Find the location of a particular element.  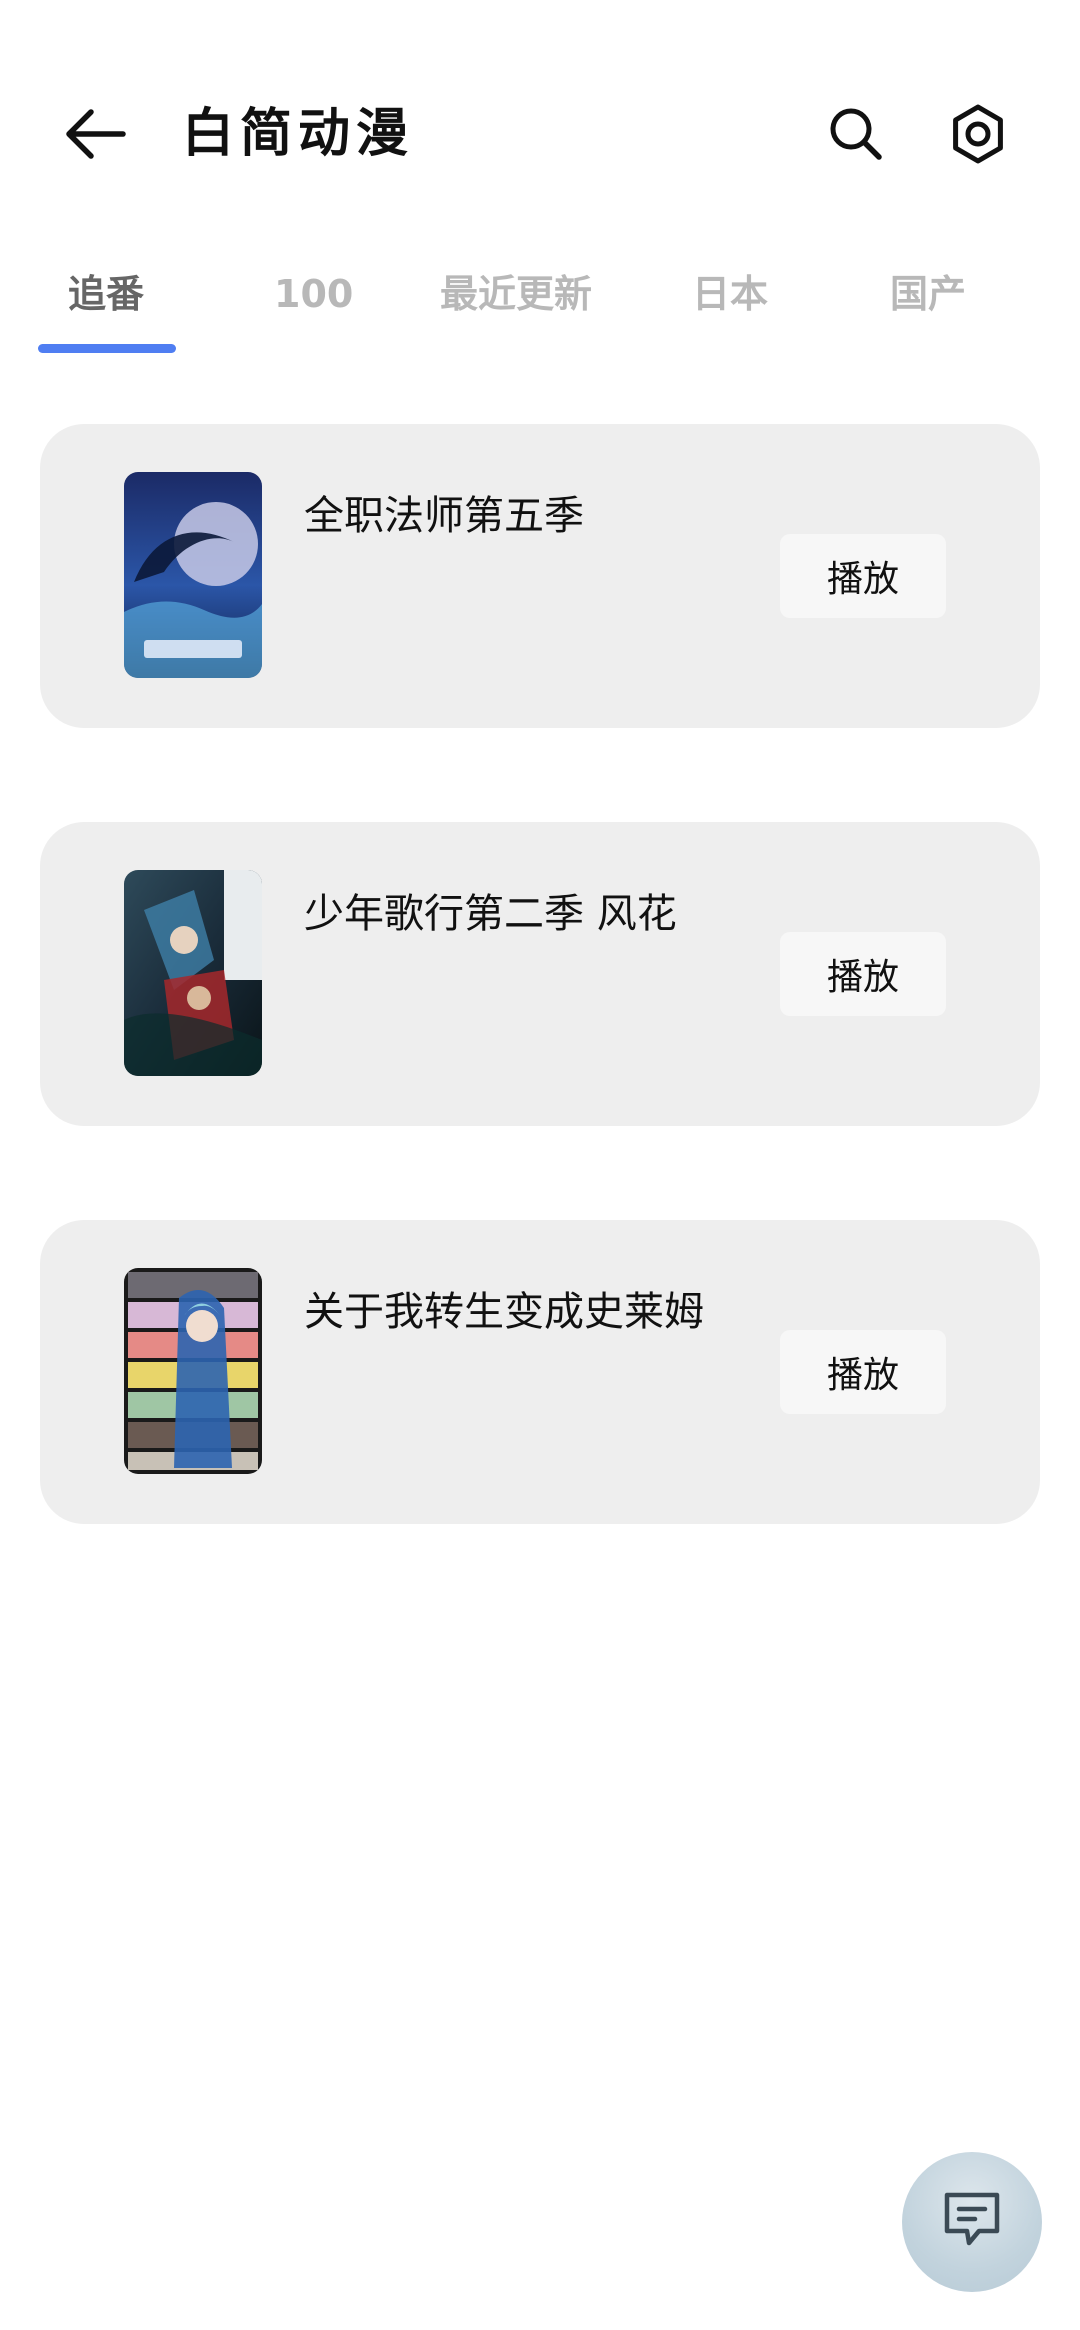

tab-100: 100 is located at coordinates (313, 294).